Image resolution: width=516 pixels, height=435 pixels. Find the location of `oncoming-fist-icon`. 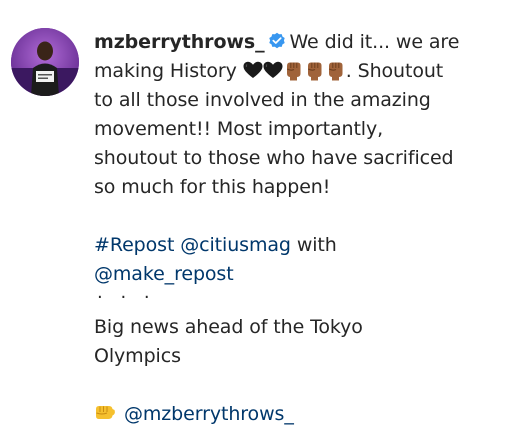

oncoming-fist-icon is located at coordinates (105, 413).